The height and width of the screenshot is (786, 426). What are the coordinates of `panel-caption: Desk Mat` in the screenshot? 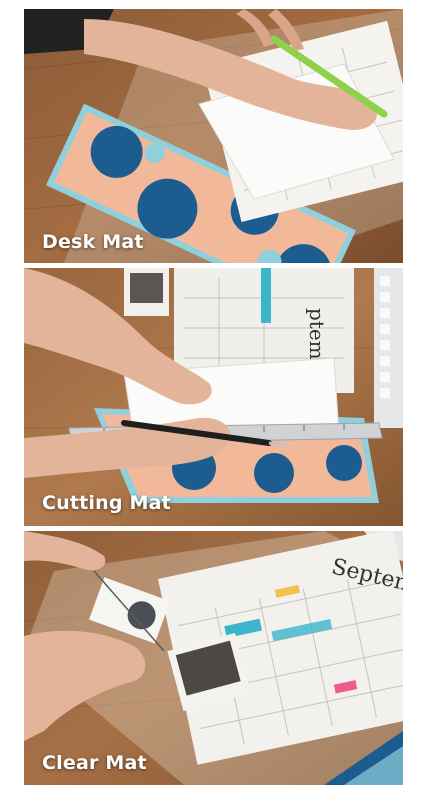 It's located at (93, 242).